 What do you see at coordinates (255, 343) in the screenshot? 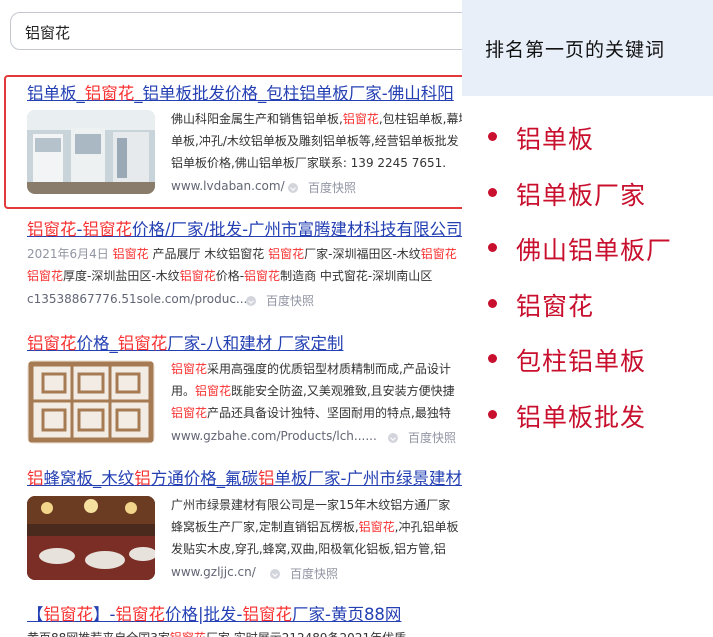
I see `text-segment: 厂家-八和建材 厂家定制` at bounding box center [255, 343].